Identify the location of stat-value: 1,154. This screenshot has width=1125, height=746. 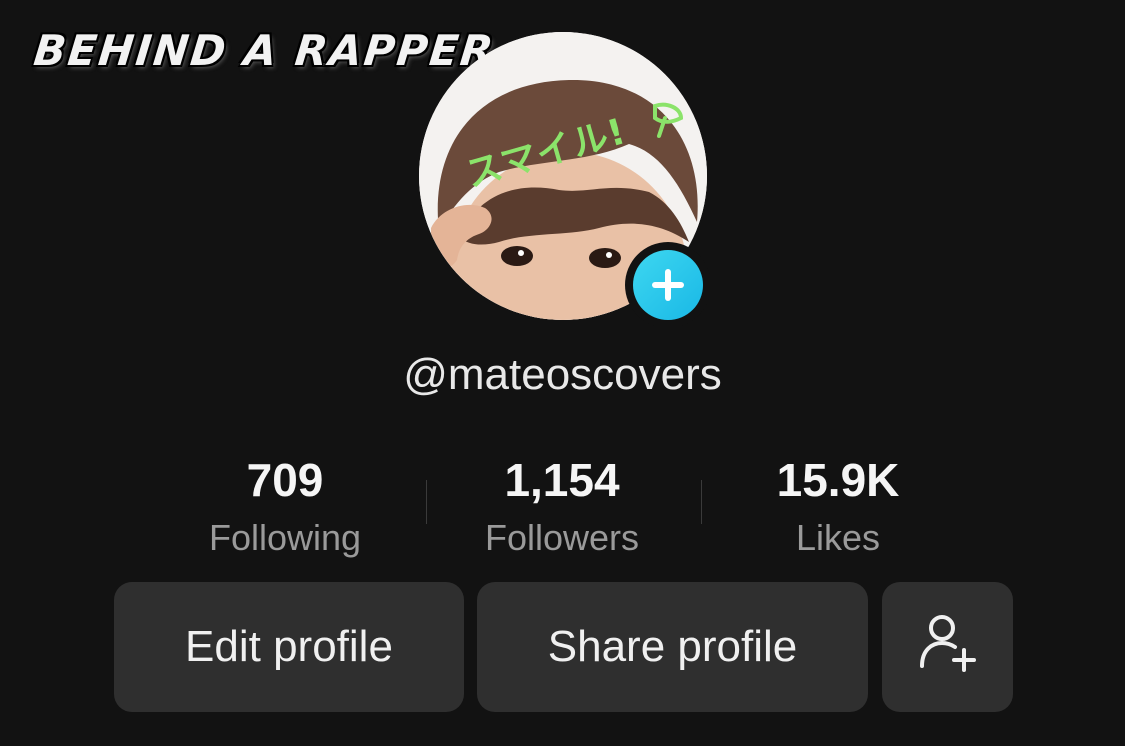
(562, 480).